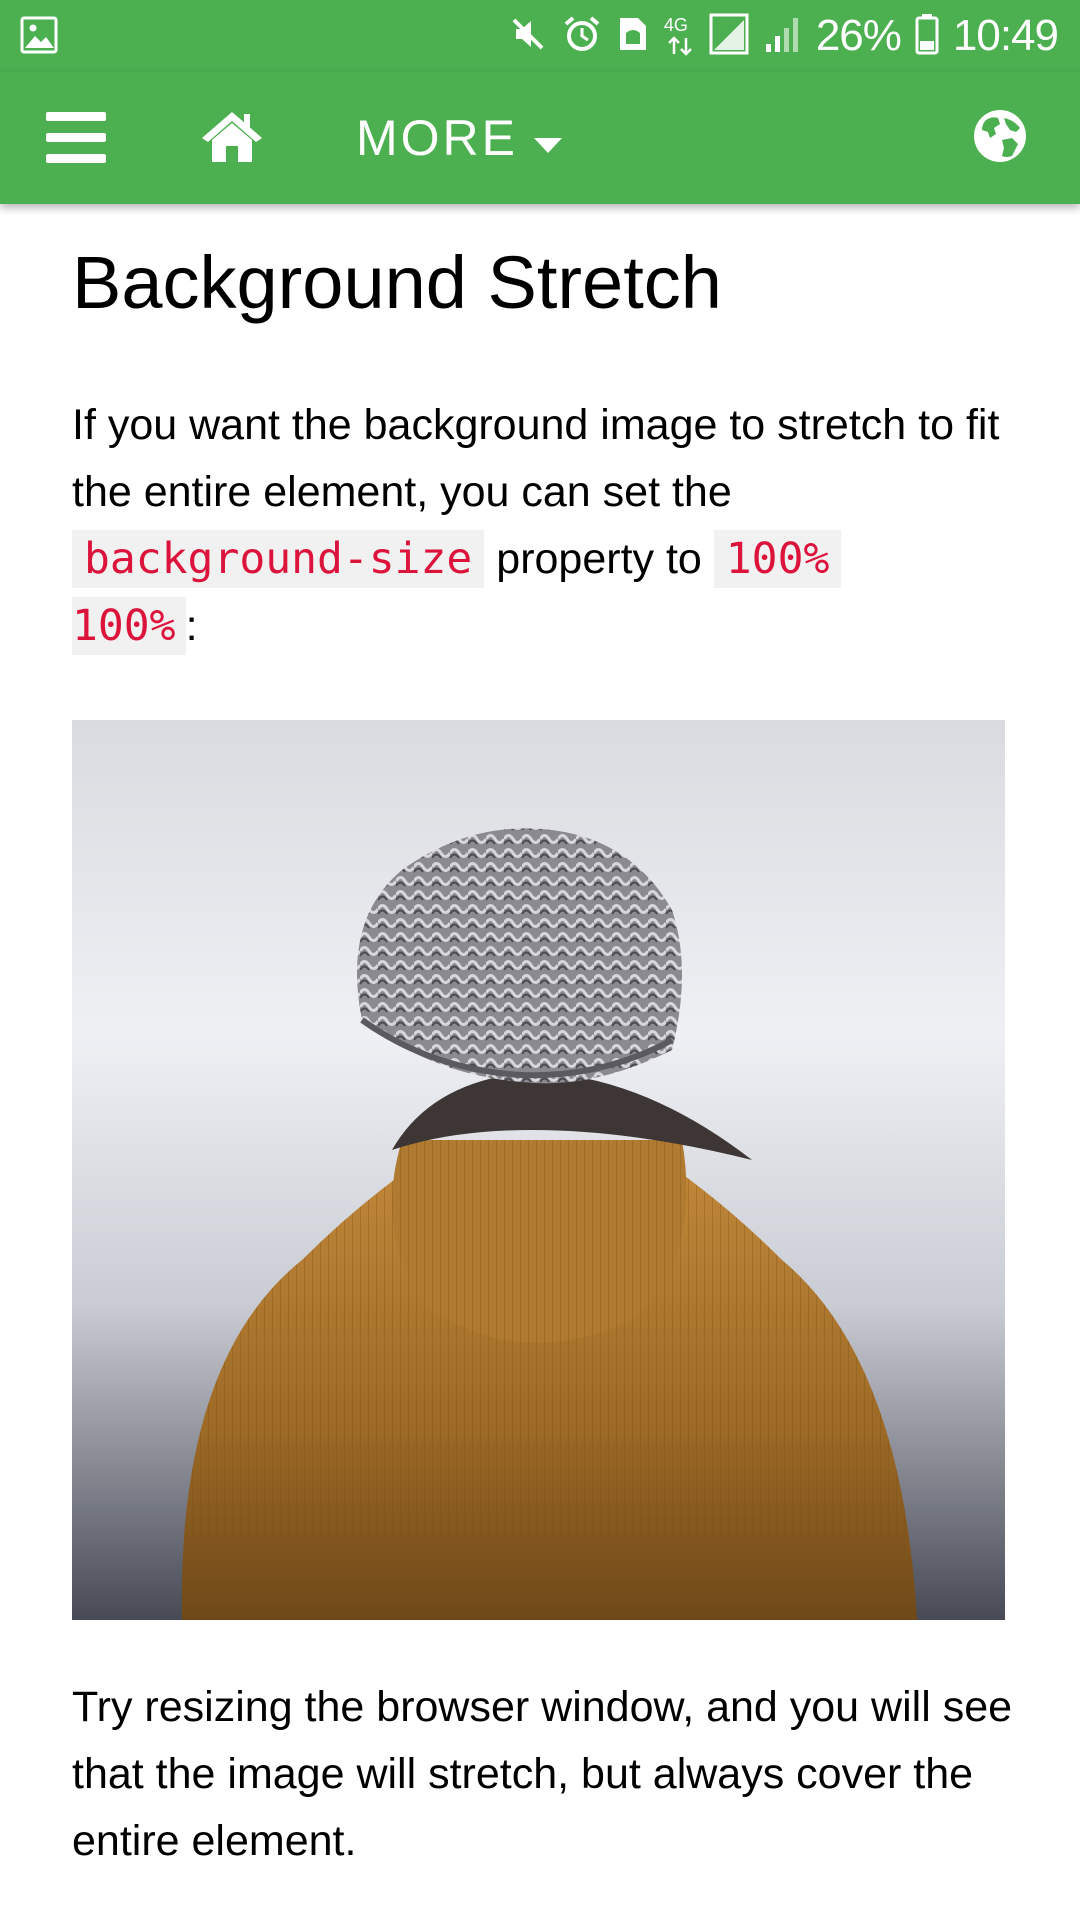 The image size is (1080, 1920). I want to click on home-icon, so click(232, 136).